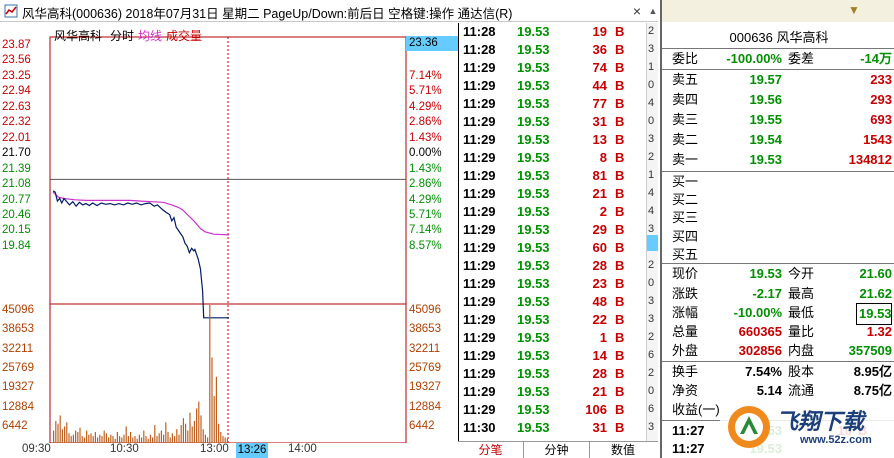 The height and width of the screenshot is (458, 894). I want to click on tick-vol: 77, so click(599, 103).